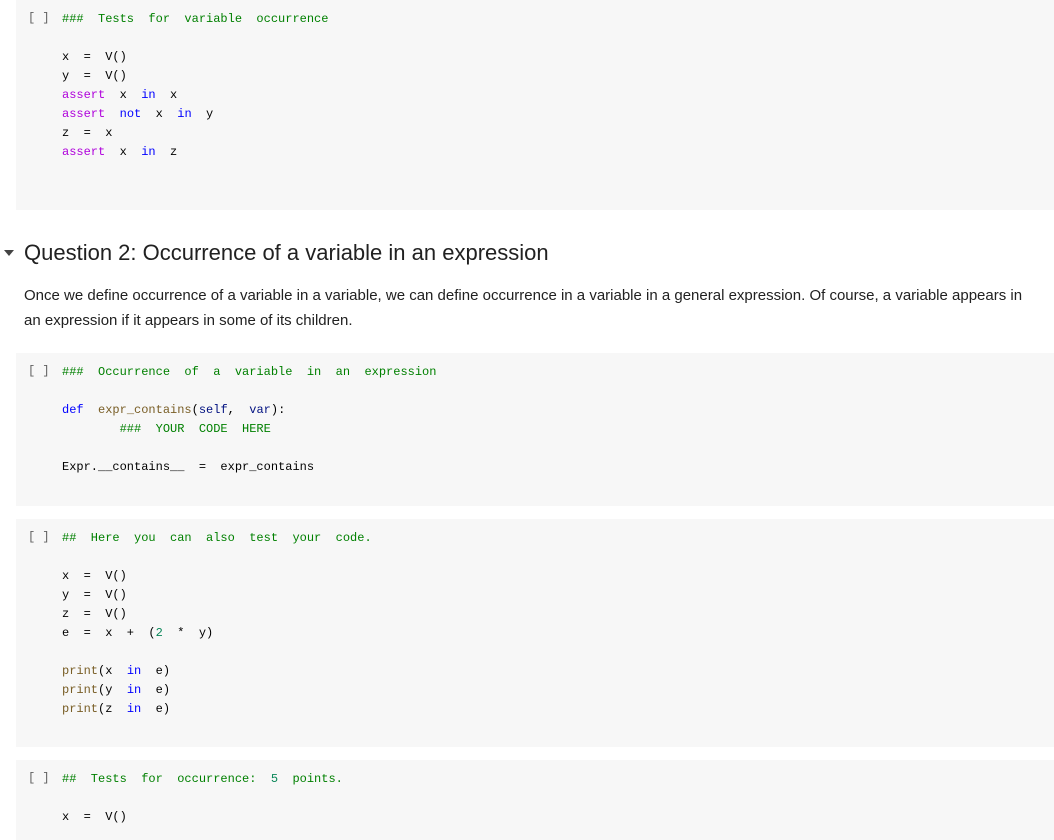  I want to click on code-line: z = x, so click(195, 133).